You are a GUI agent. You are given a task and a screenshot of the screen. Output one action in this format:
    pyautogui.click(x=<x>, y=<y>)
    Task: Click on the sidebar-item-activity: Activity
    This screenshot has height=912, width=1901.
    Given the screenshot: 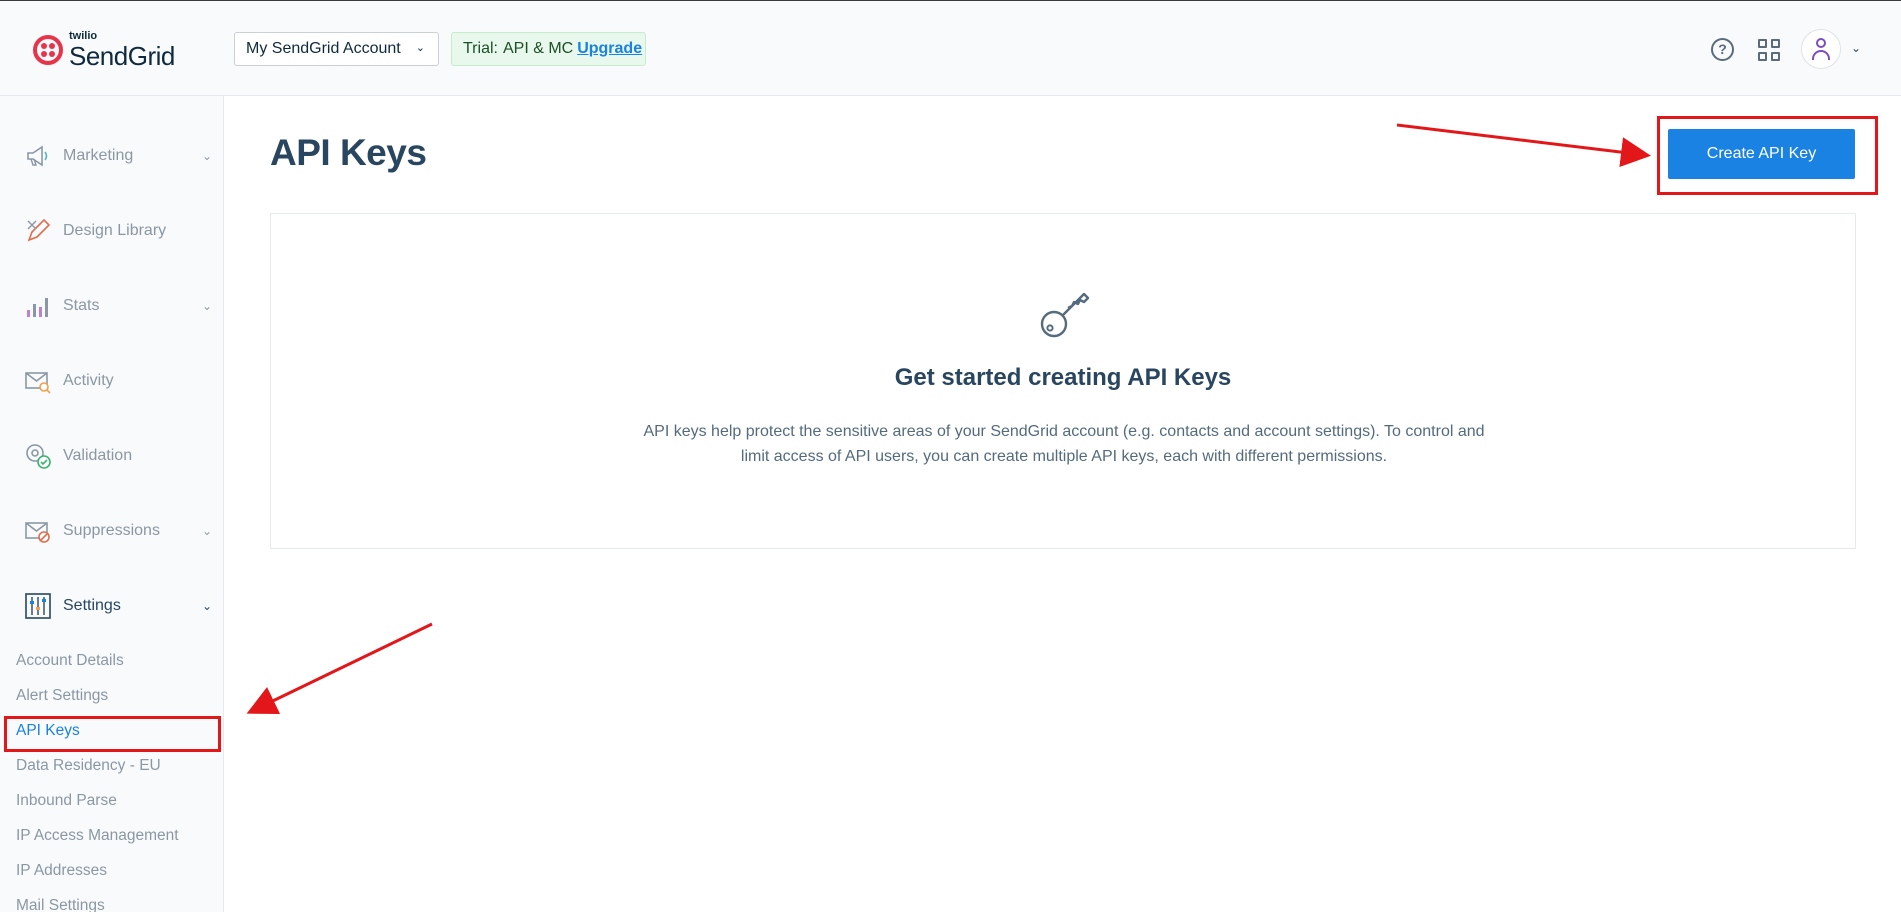 What is the action you would take?
    pyautogui.click(x=112, y=381)
    